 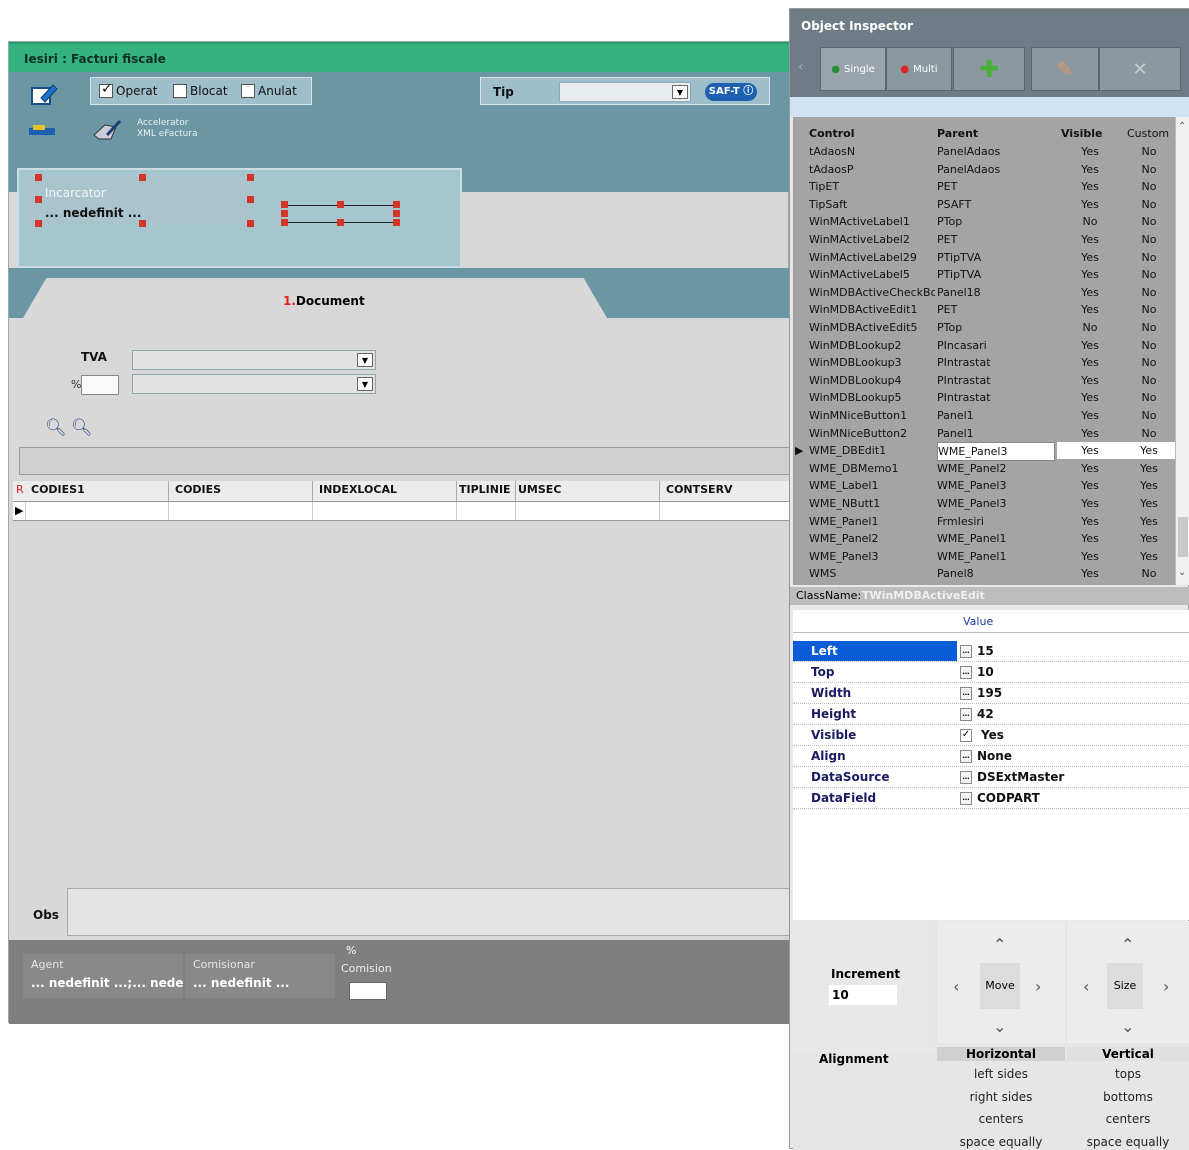 I want to click on grid-header-codies: CODIES, so click(x=241, y=491).